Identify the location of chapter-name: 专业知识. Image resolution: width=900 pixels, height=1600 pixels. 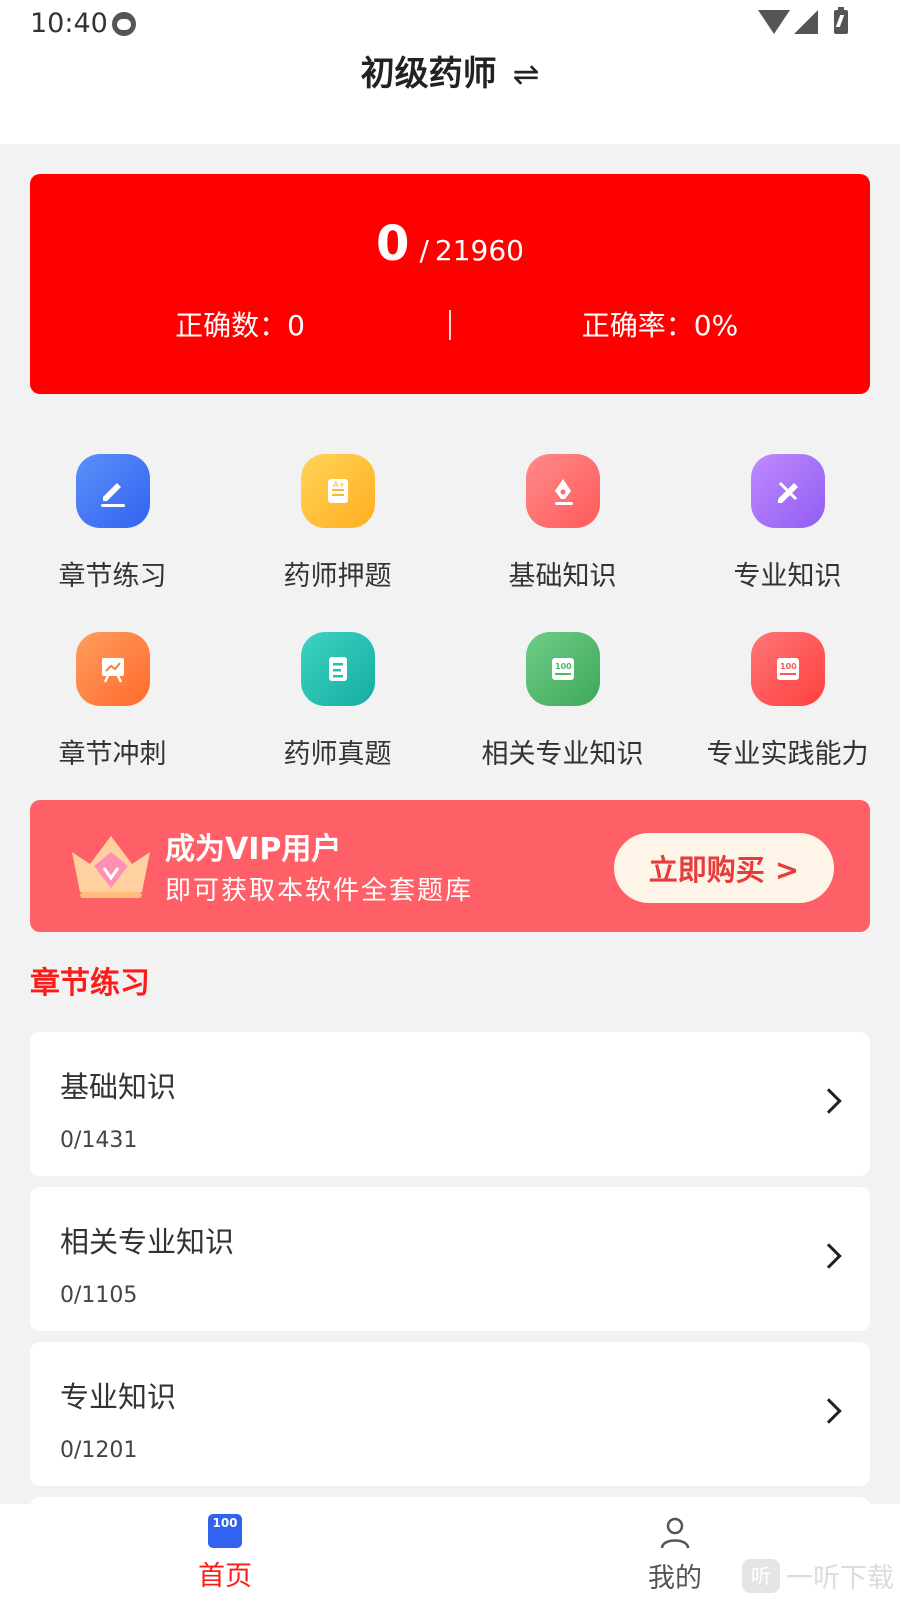
(118, 1397).